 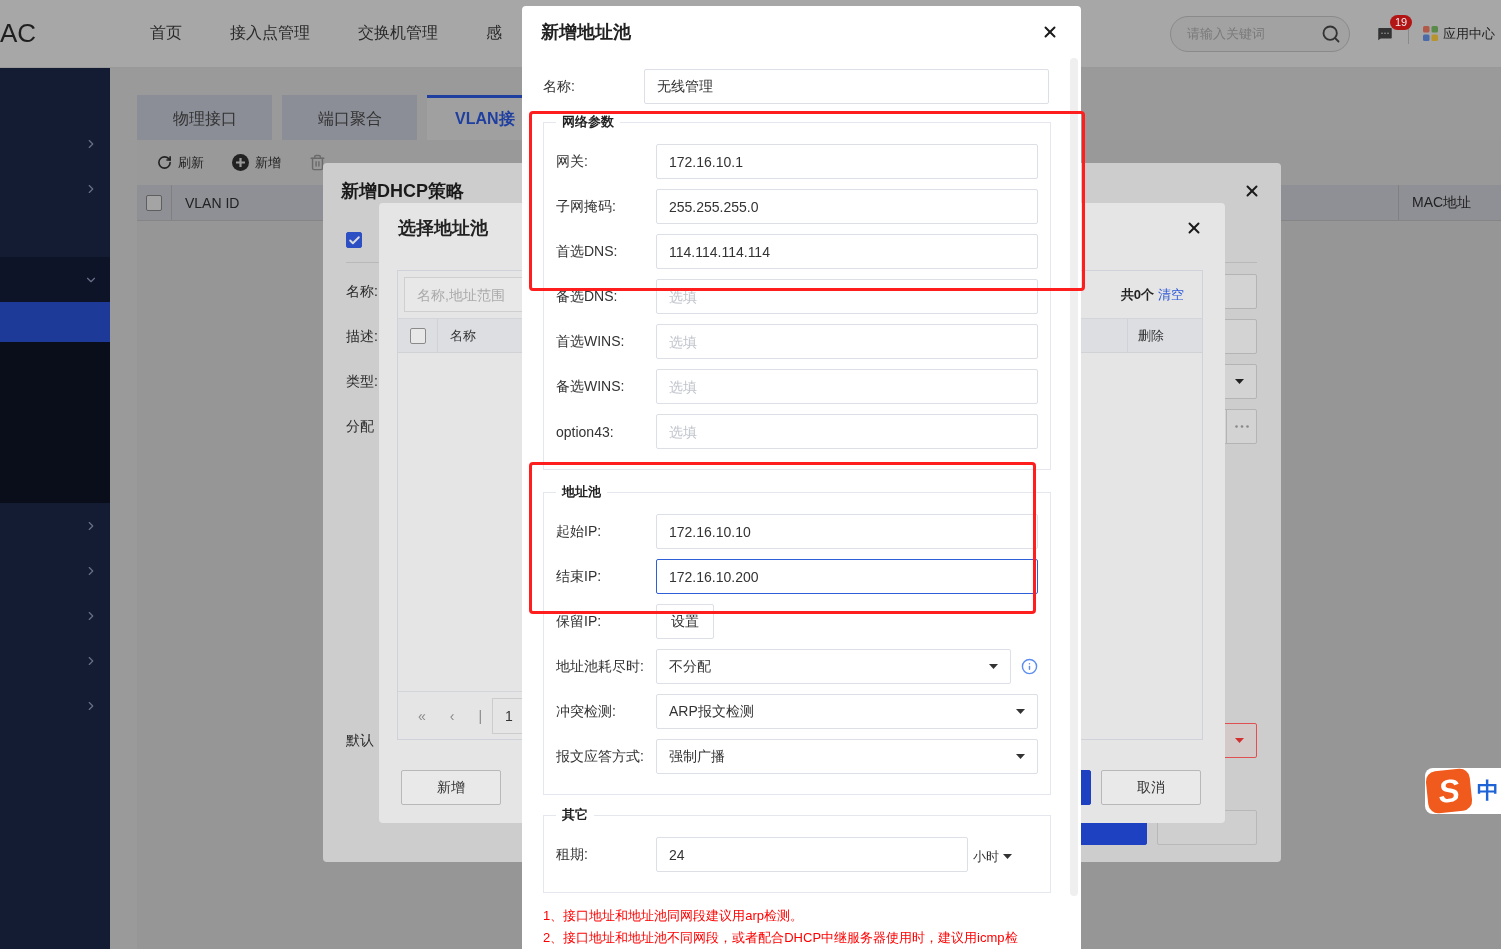 I want to click on column-header: MAC地址, so click(x=1449, y=202).